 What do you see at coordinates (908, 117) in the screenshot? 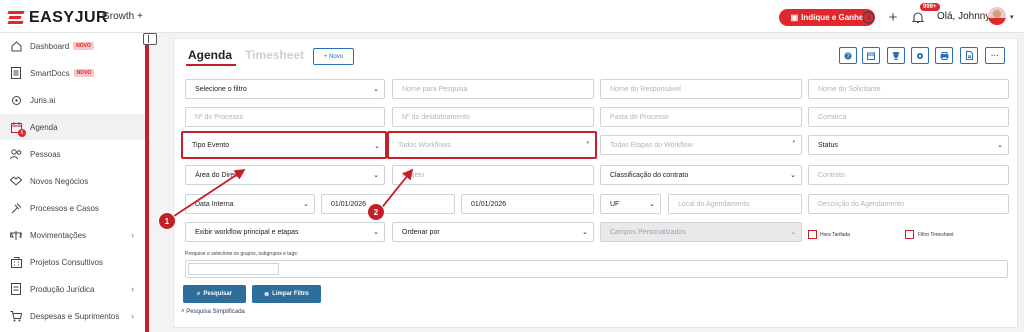
I see `district-input: Comarca` at bounding box center [908, 117].